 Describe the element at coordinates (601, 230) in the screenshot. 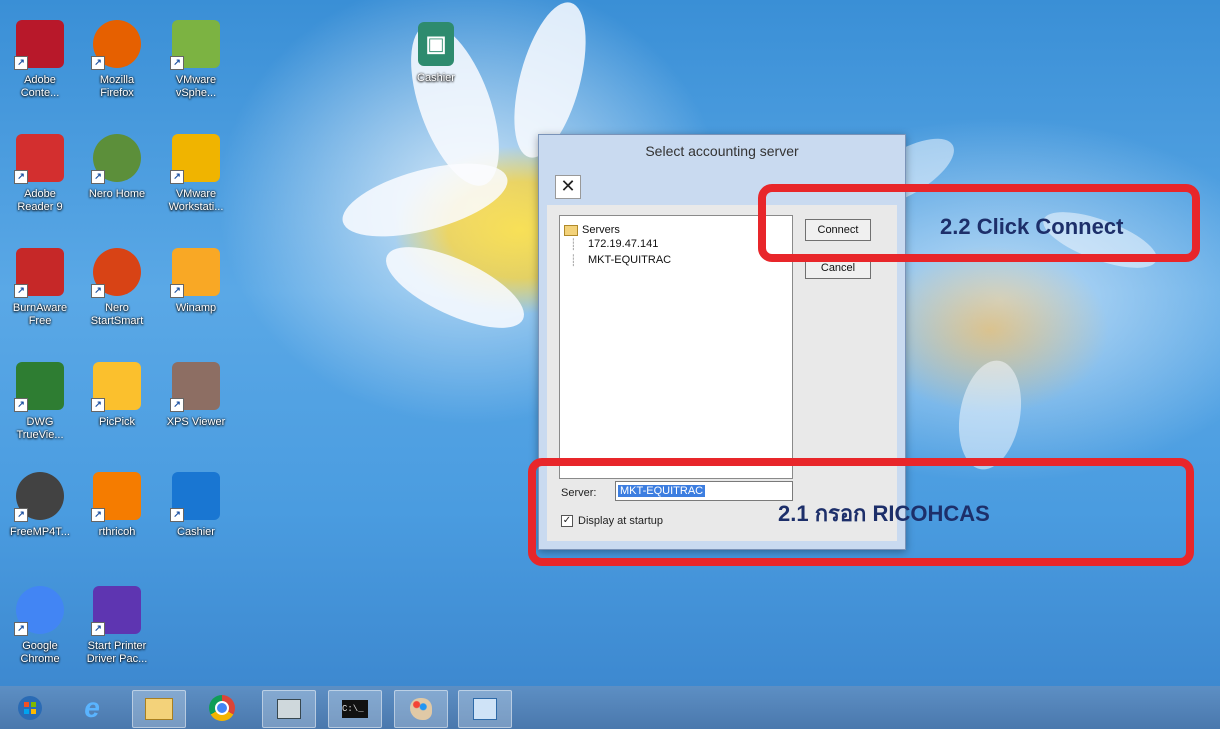

I see `tree-root-label: Servers` at that location.